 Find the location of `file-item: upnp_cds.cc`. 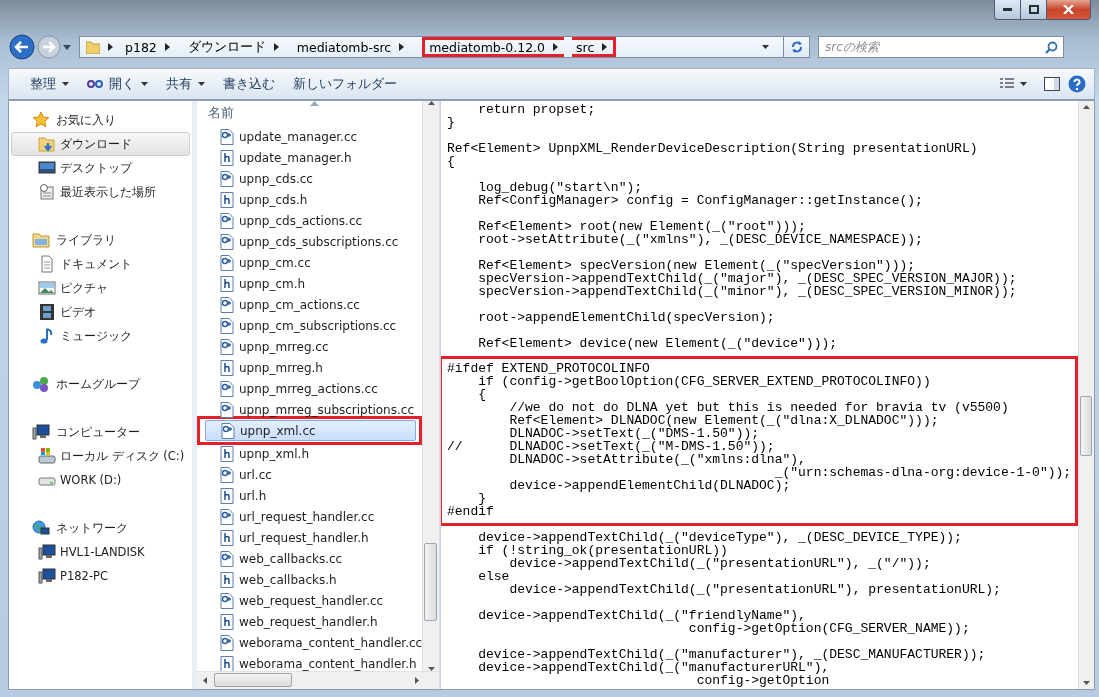

file-item: upnp_cds.cc is located at coordinates (313, 178).